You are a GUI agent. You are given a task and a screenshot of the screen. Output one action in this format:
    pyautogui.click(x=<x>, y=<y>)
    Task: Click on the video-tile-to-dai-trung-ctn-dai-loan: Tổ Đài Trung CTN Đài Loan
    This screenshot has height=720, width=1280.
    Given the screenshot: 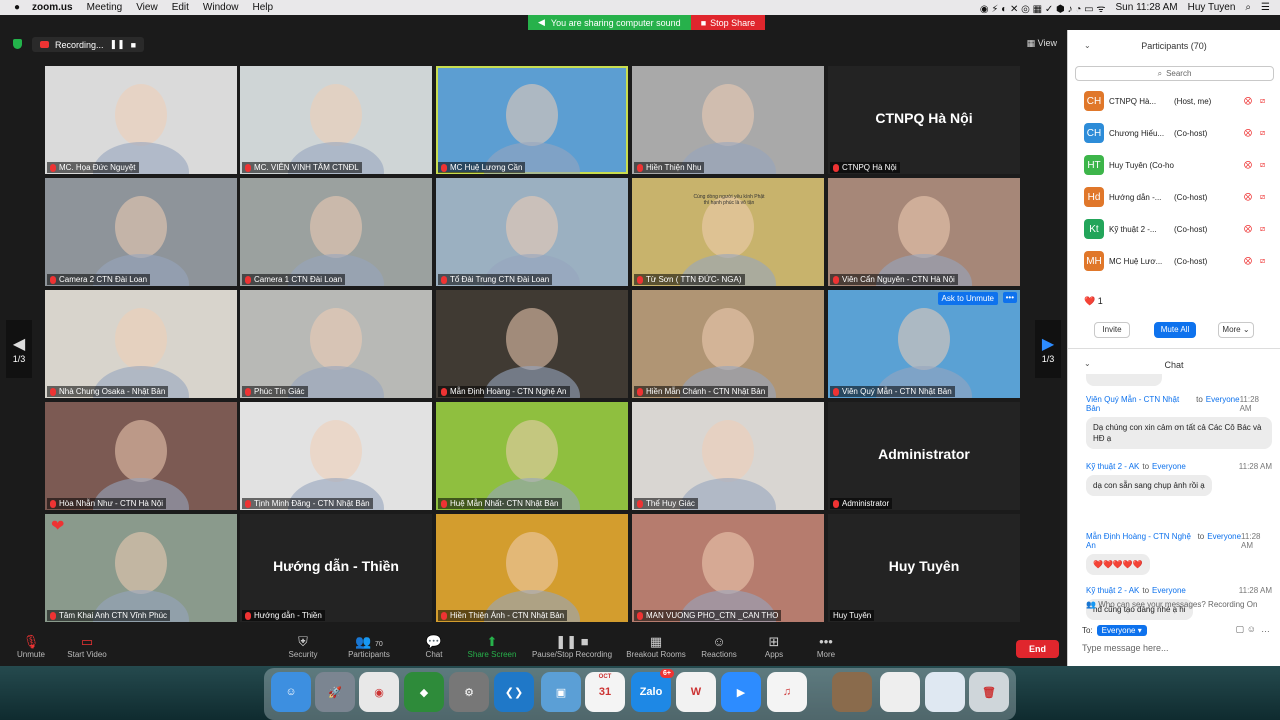 What is the action you would take?
    pyautogui.click(x=532, y=232)
    